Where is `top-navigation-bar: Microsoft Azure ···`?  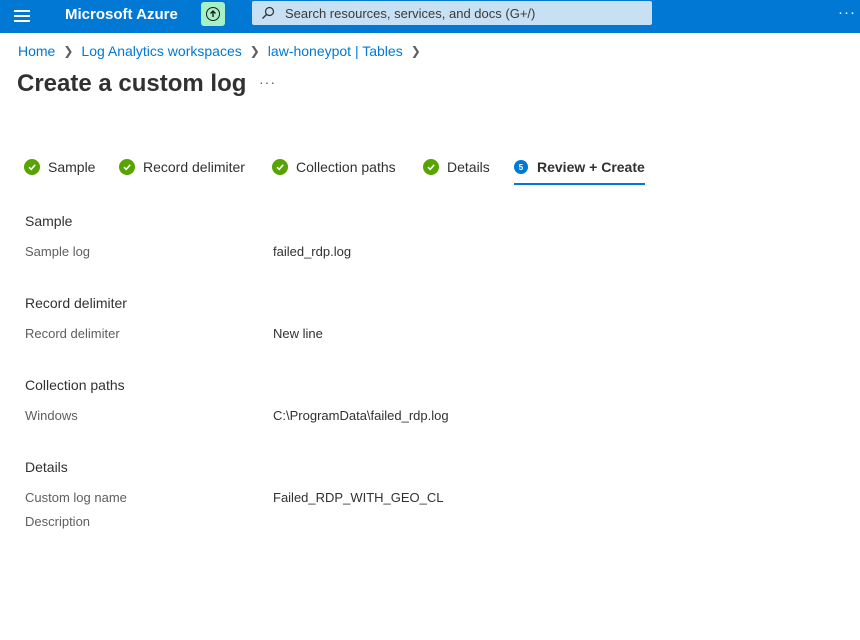 top-navigation-bar: Microsoft Azure ··· is located at coordinates (430, 16).